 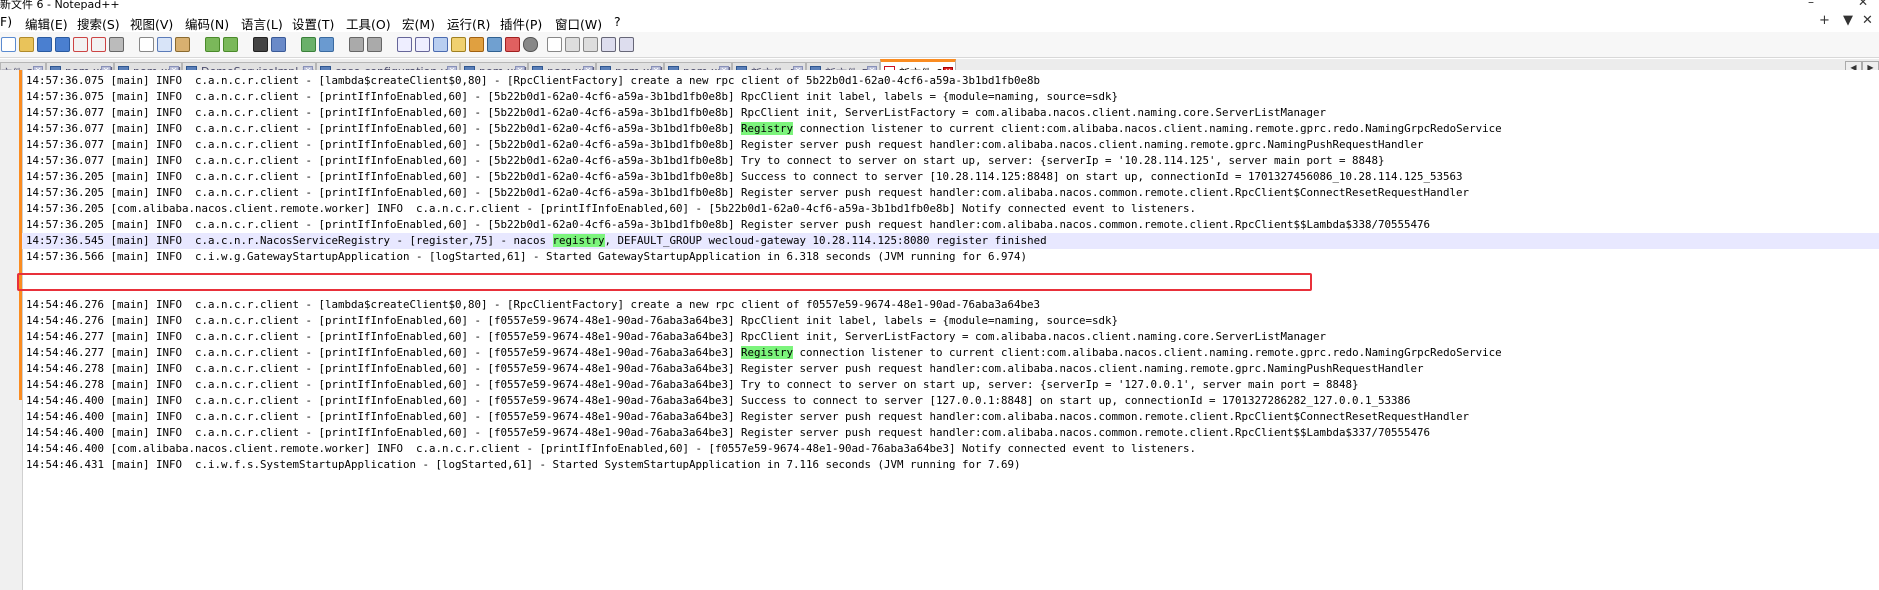 What do you see at coordinates (418, 23) in the screenshot?
I see `menu-macro: 宏(M)` at bounding box center [418, 23].